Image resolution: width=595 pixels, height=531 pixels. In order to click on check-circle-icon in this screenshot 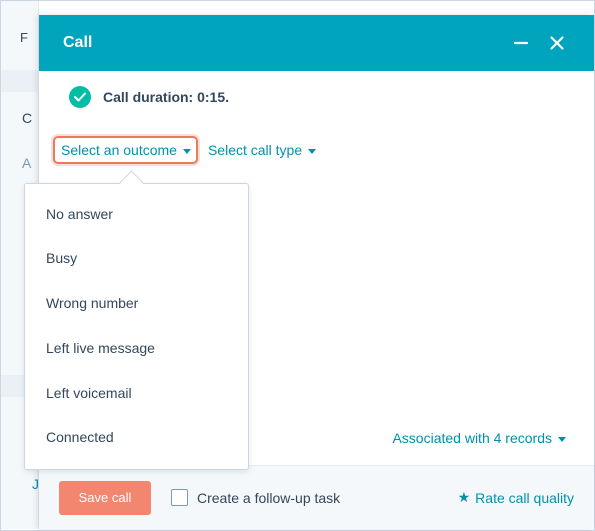, I will do `click(80, 97)`.